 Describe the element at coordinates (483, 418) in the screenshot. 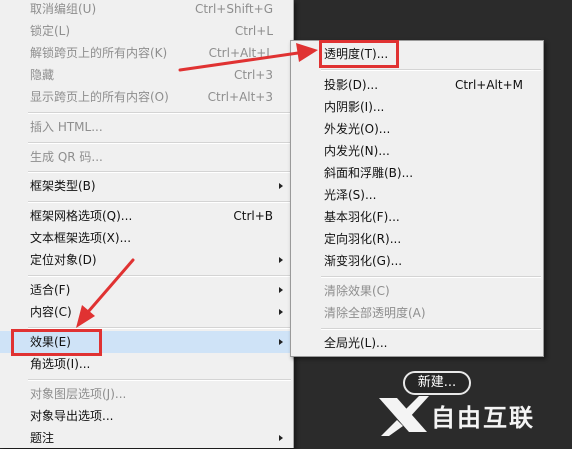

I see `watermark-text: 自由互联` at that location.